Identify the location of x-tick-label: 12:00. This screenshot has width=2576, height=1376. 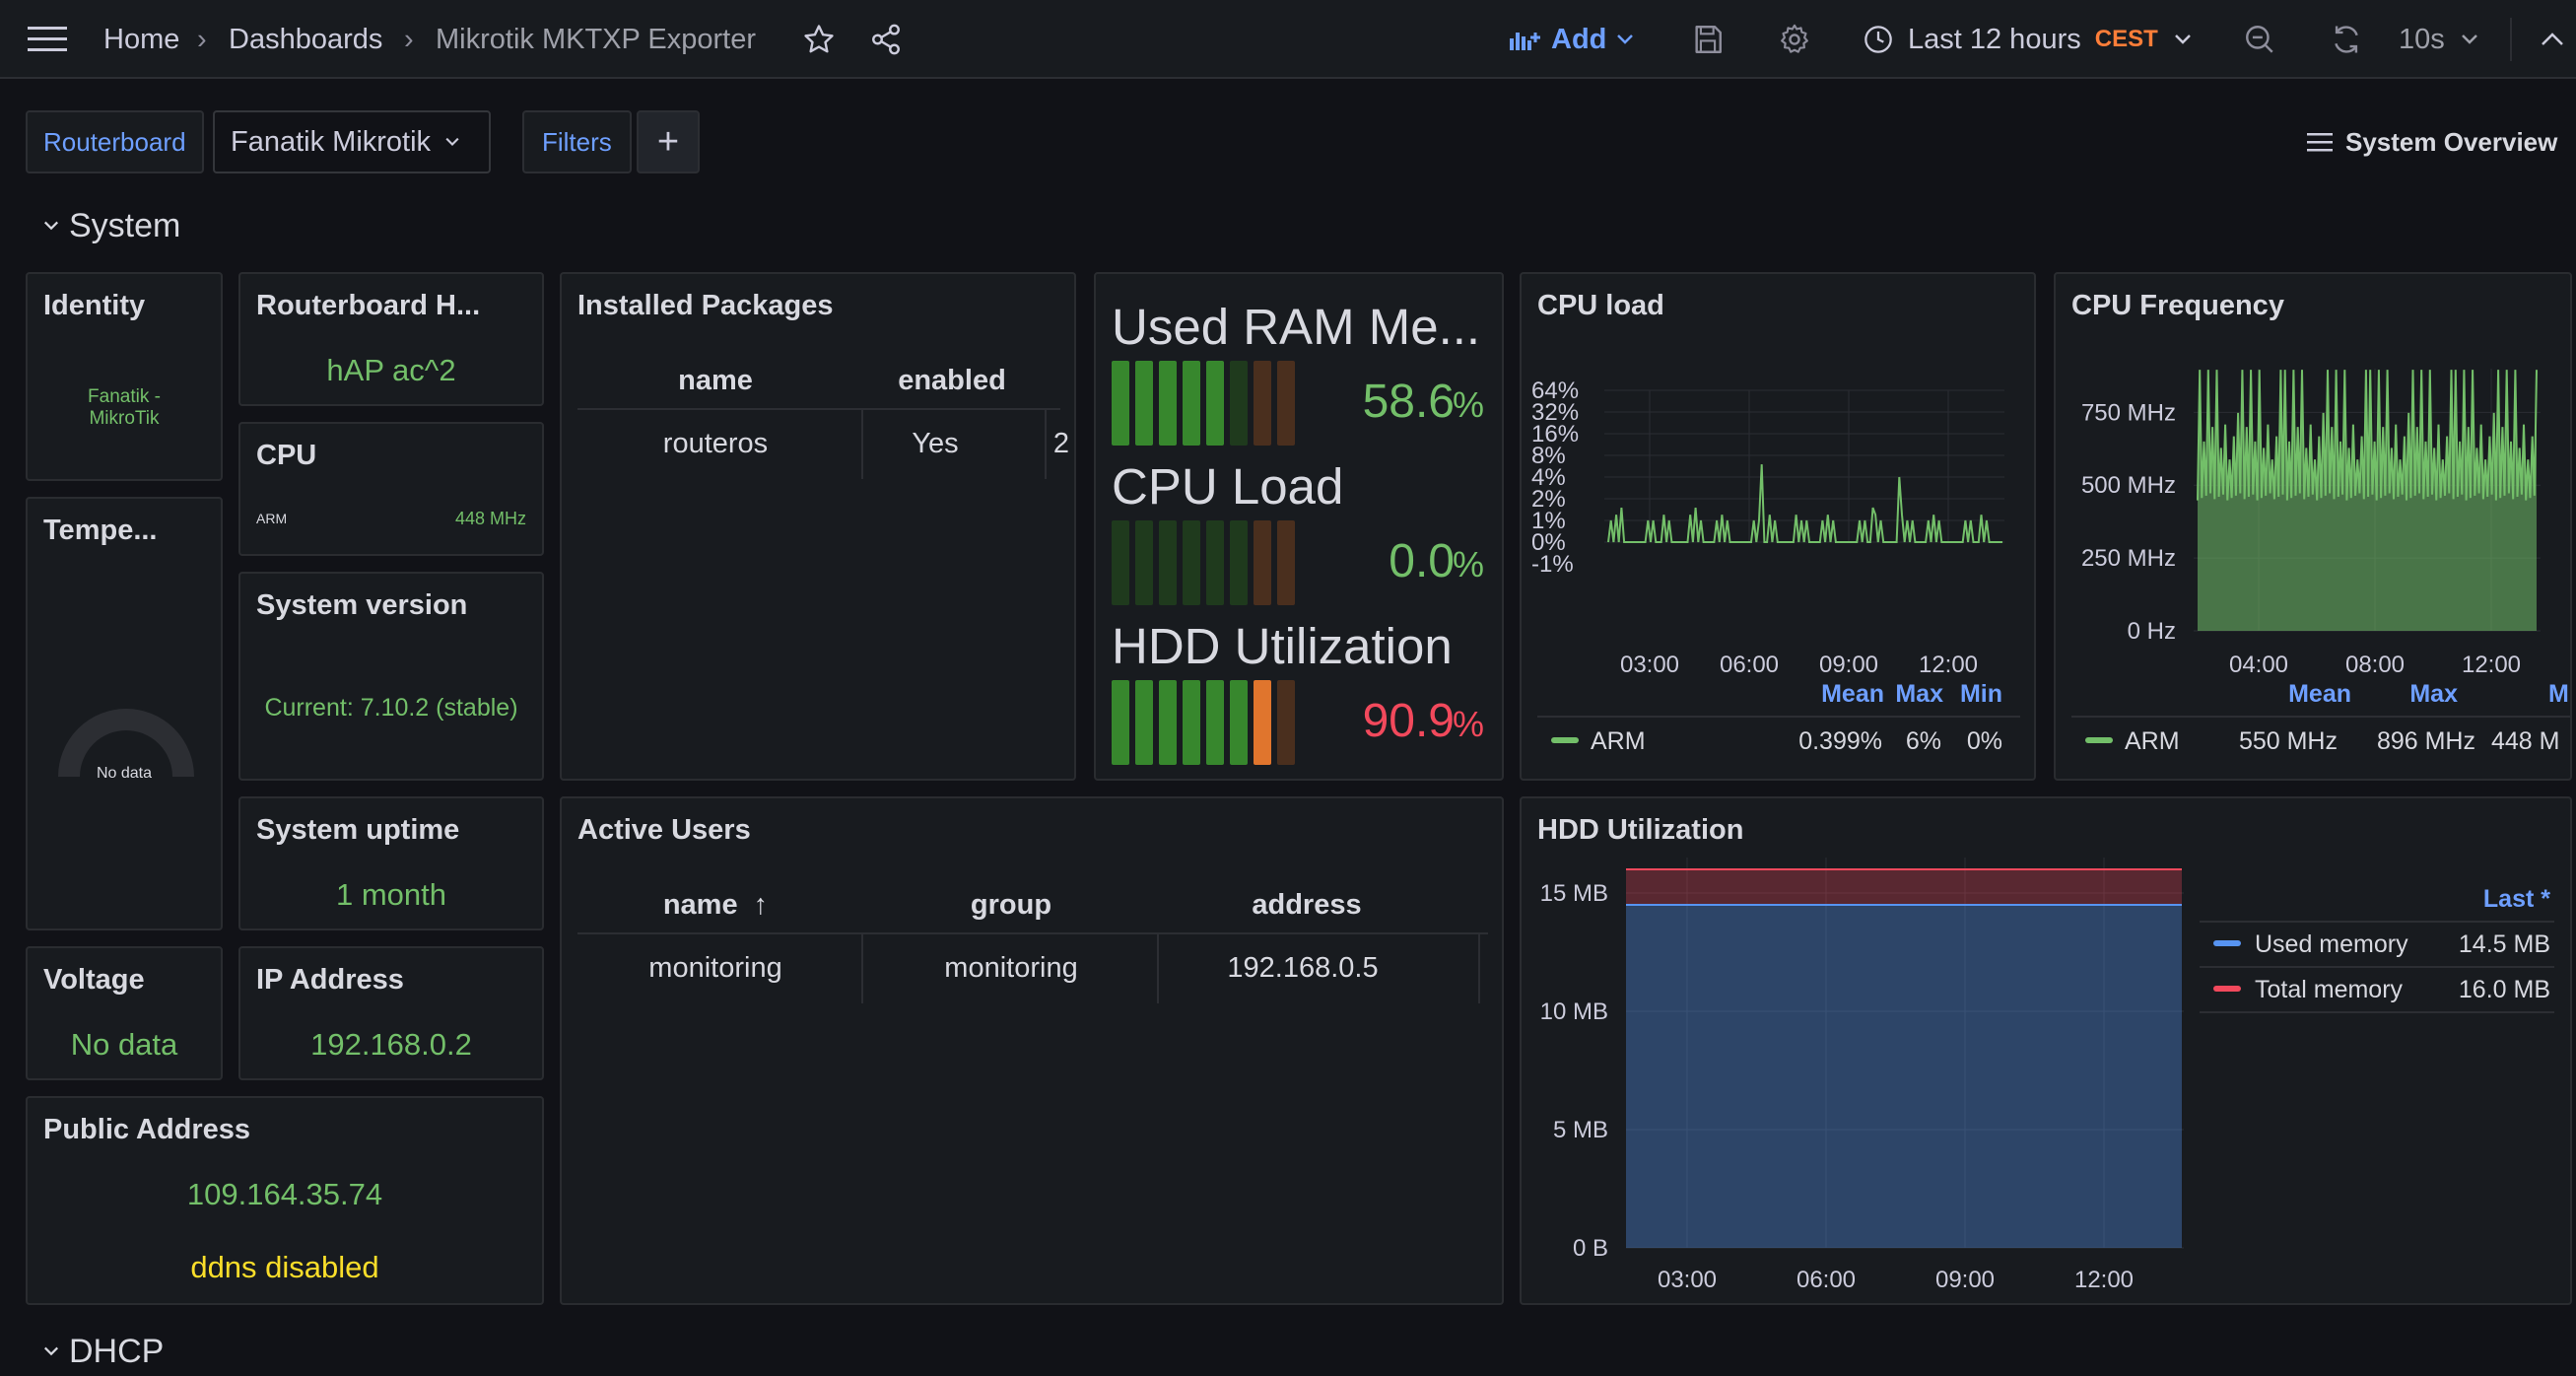
(2104, 1280).